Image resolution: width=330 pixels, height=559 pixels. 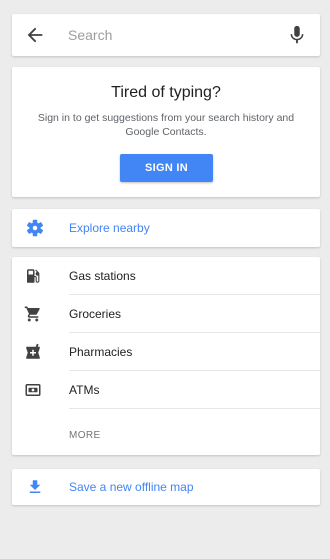 I want to click on back-arrow-icon, so click(x=35, y=35).